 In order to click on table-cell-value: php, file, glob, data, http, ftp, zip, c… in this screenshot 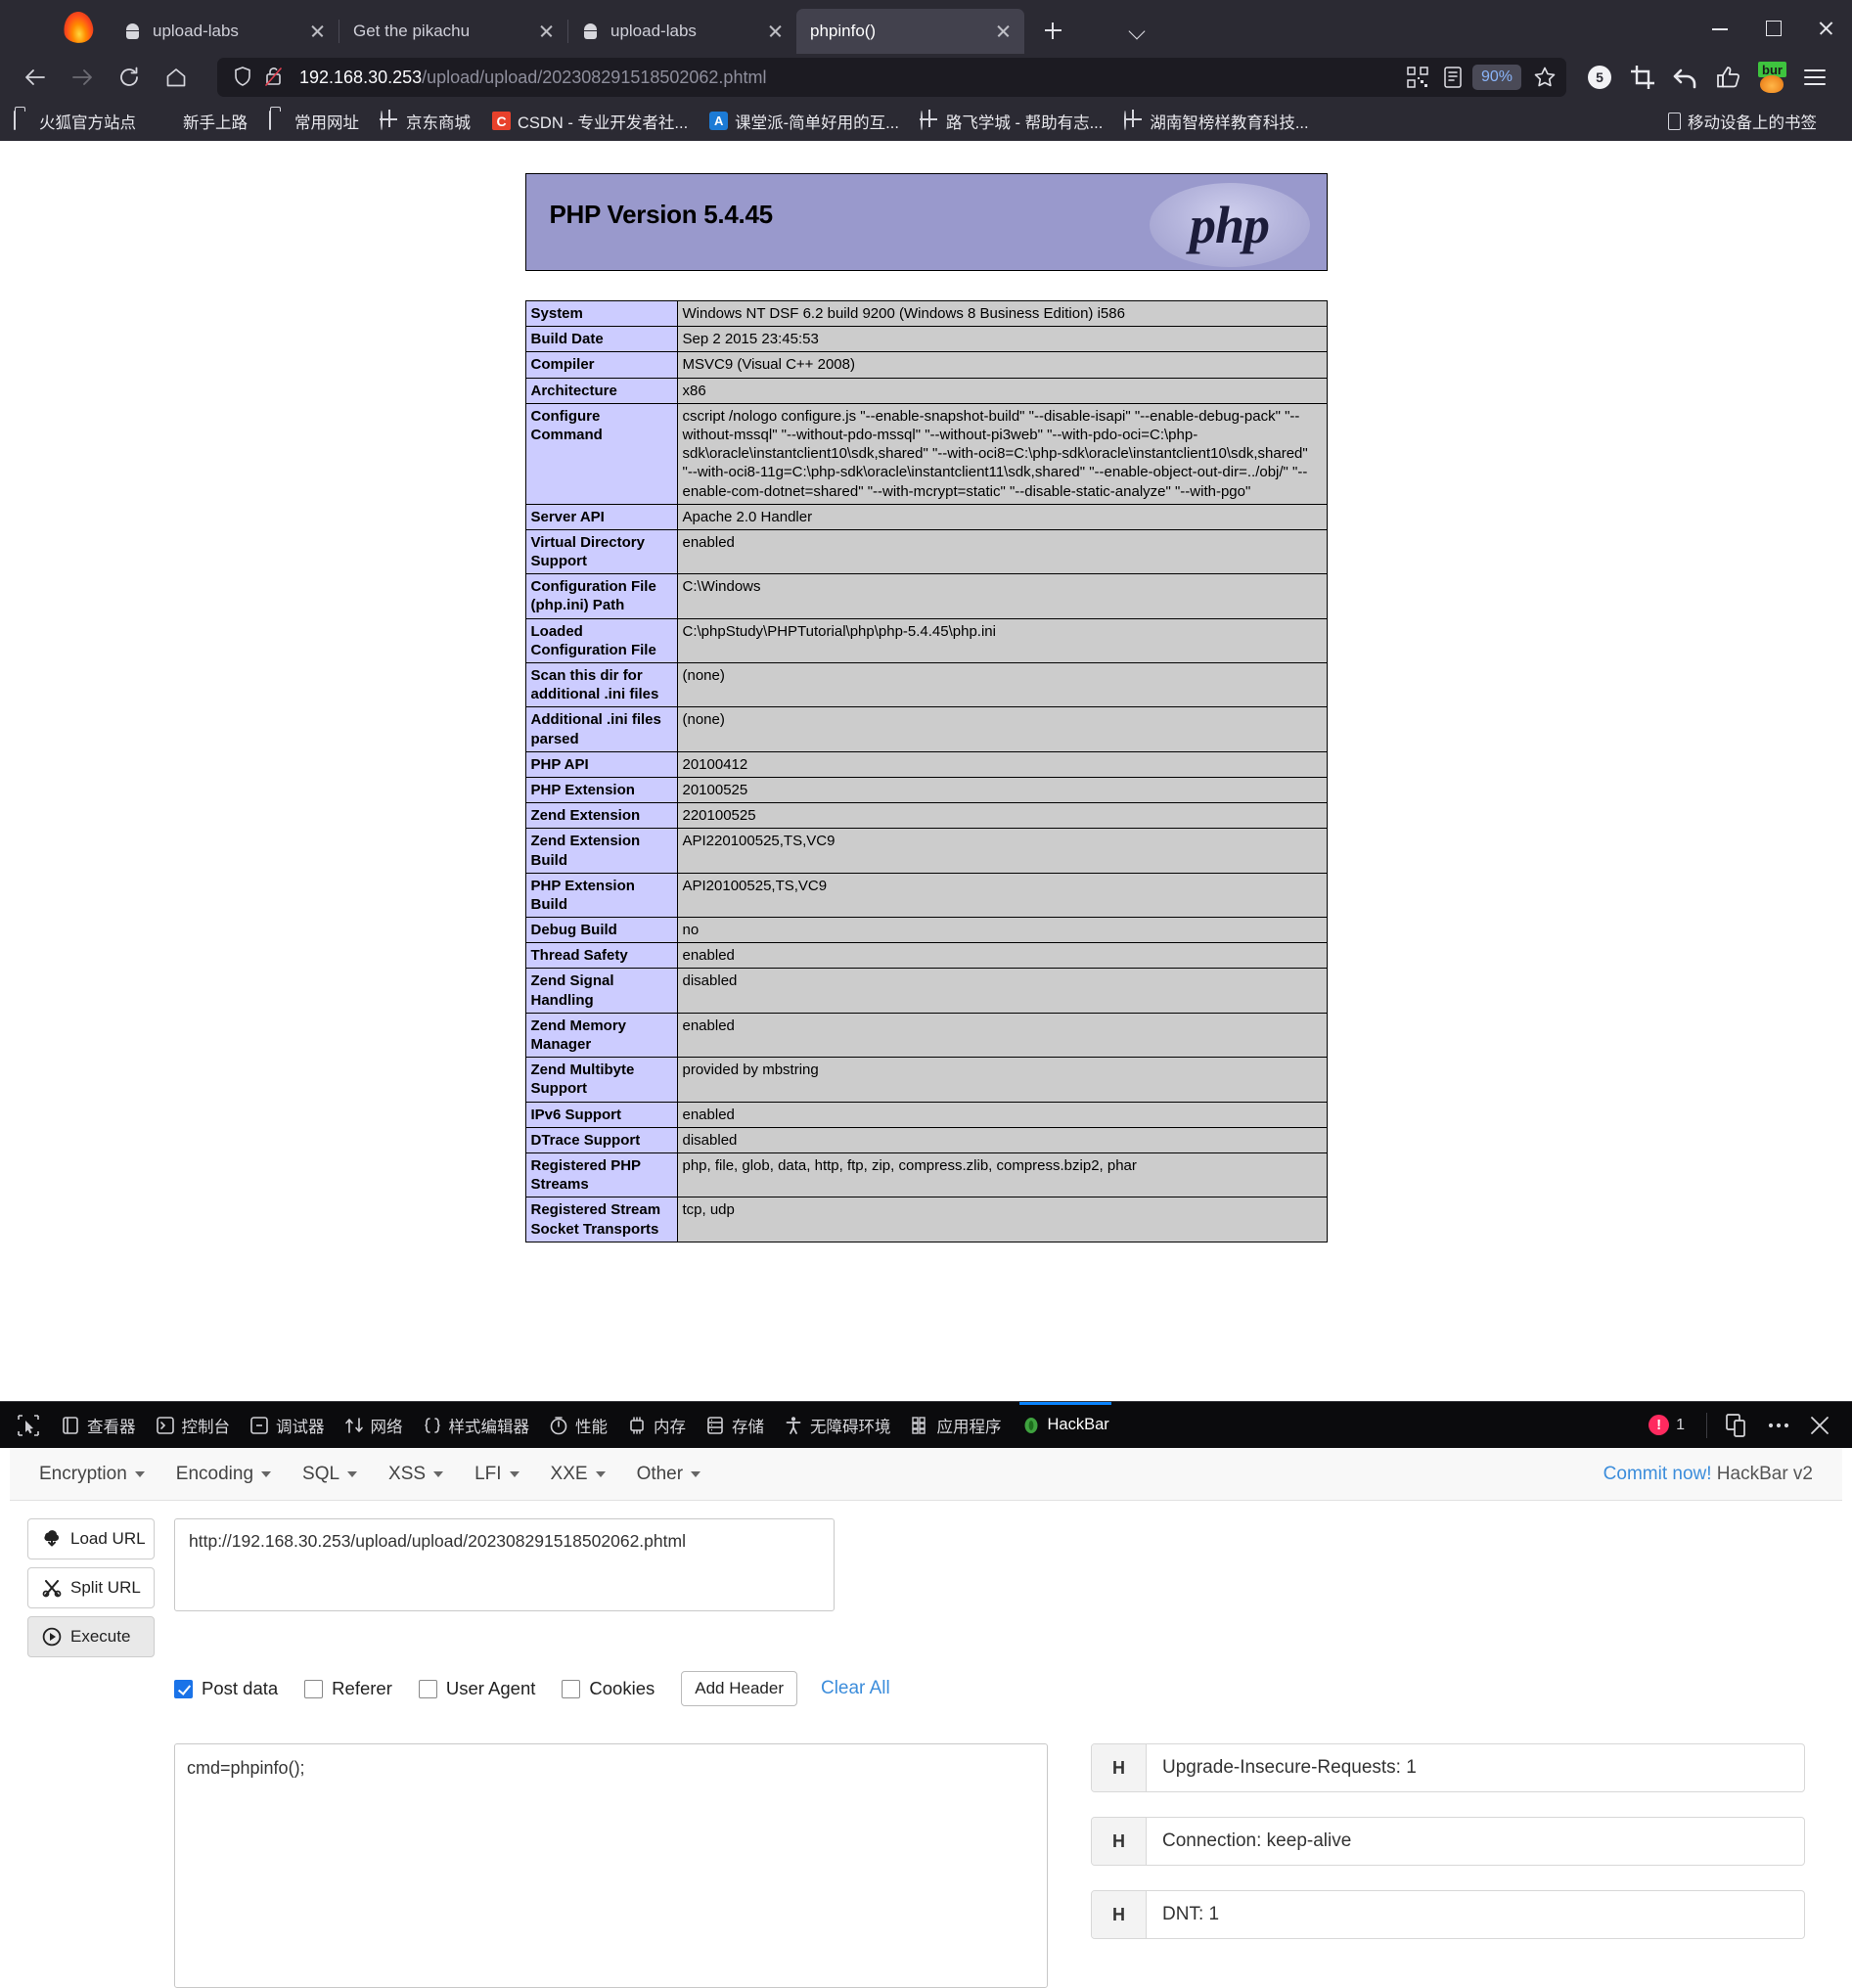, I will do `click(1002, 1175)`.